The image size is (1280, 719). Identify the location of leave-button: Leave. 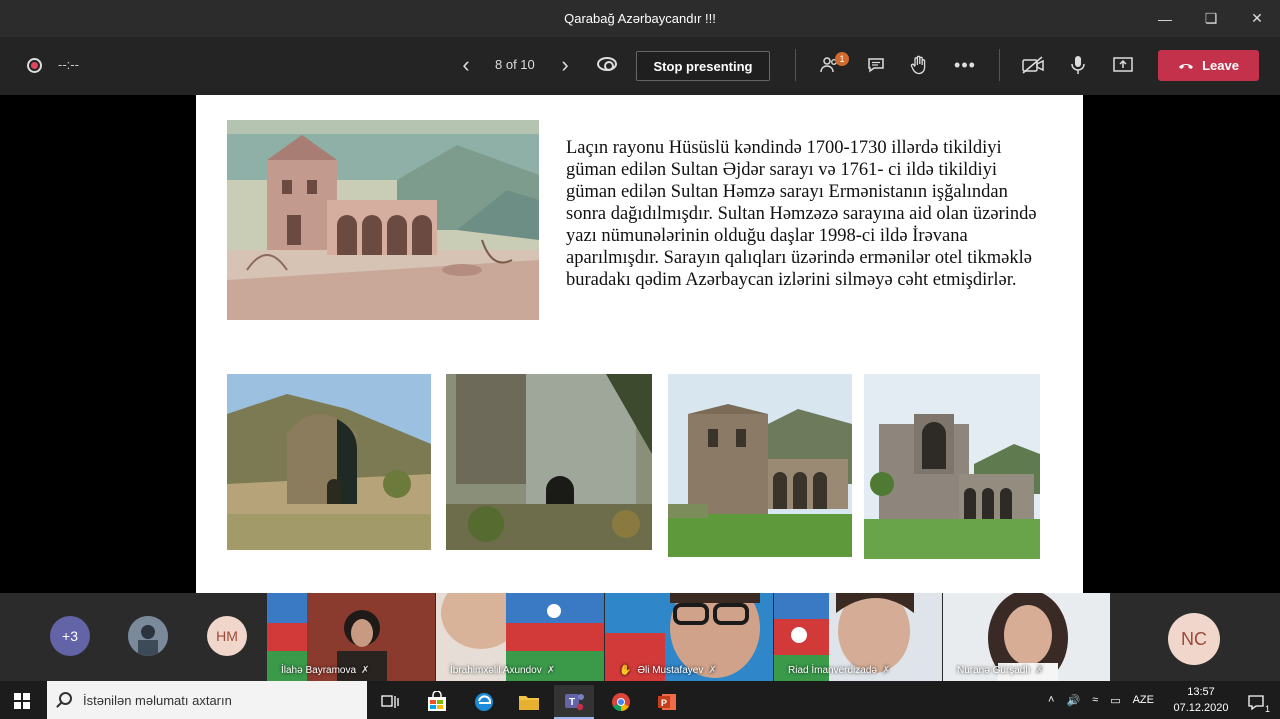
(1208, 65).